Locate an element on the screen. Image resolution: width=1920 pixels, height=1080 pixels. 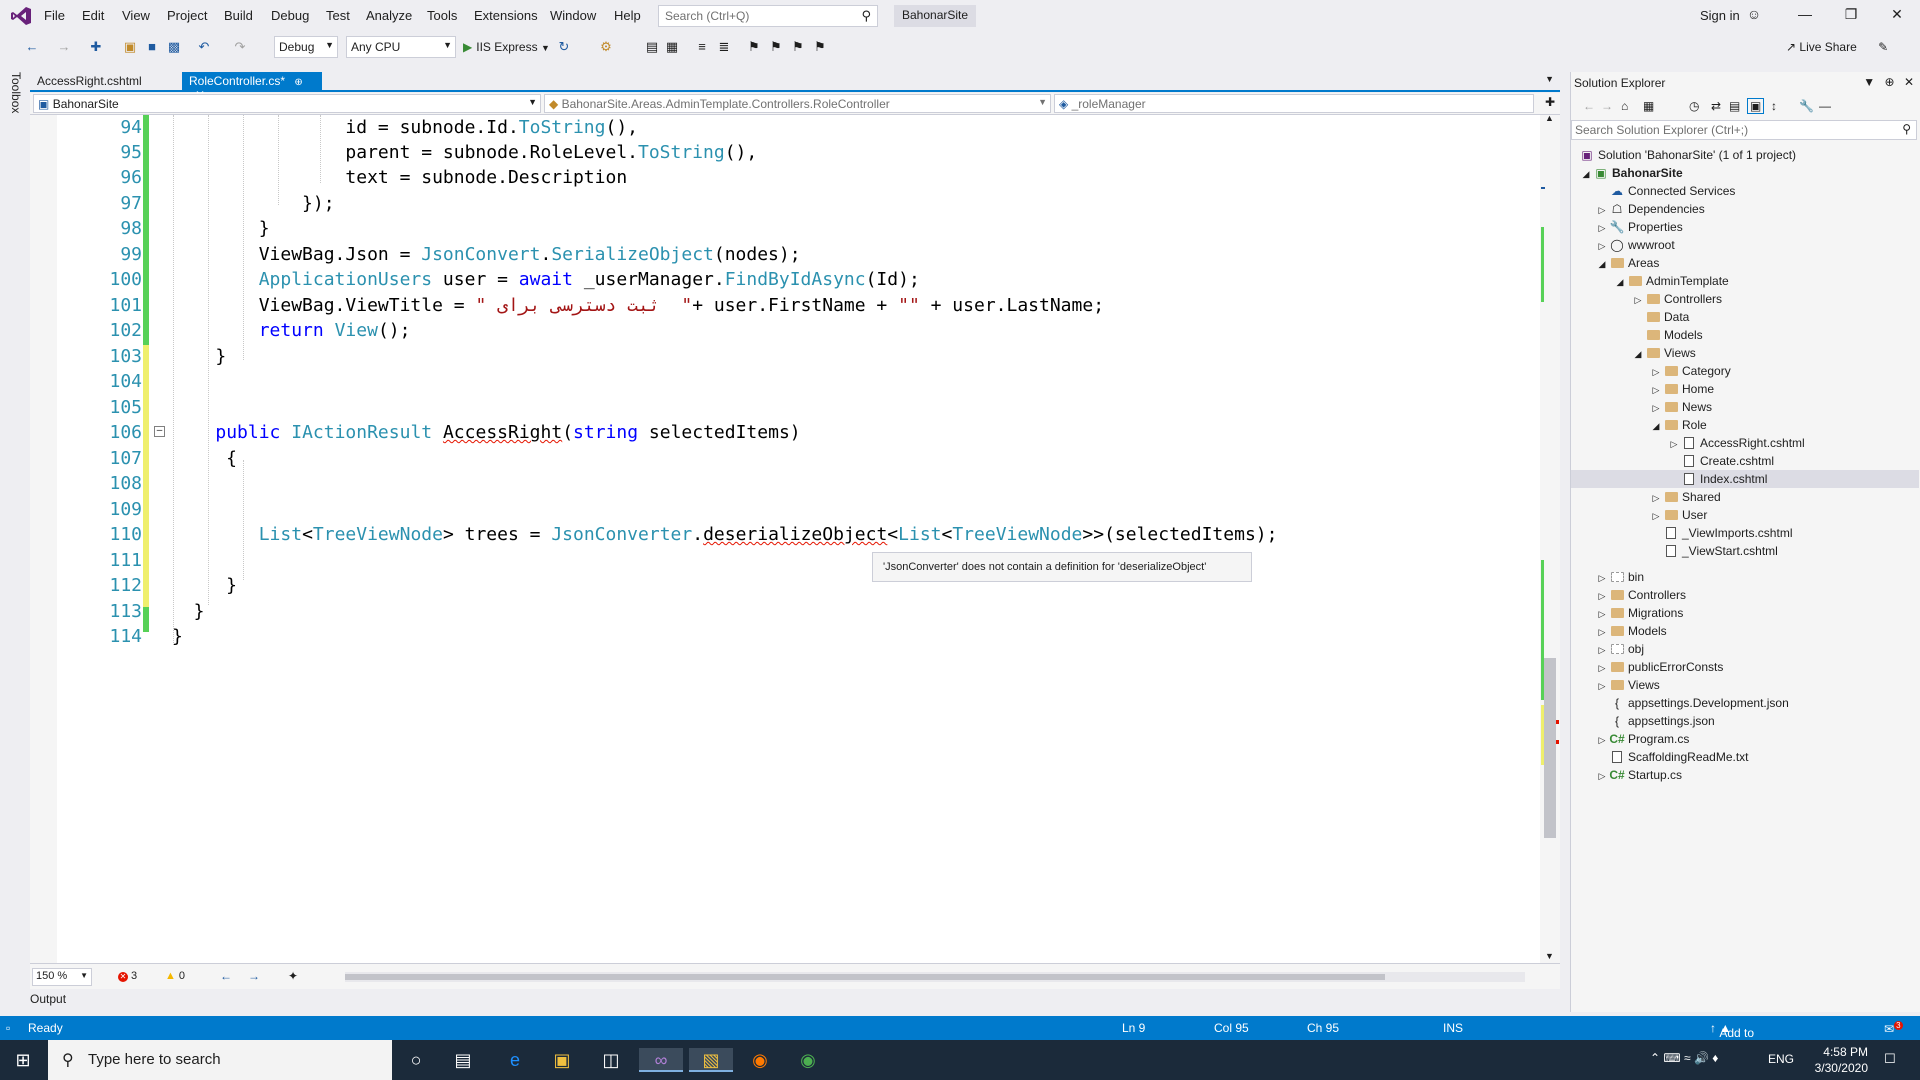
save-all-icon: ▩ is located at coordinates (174, 47).